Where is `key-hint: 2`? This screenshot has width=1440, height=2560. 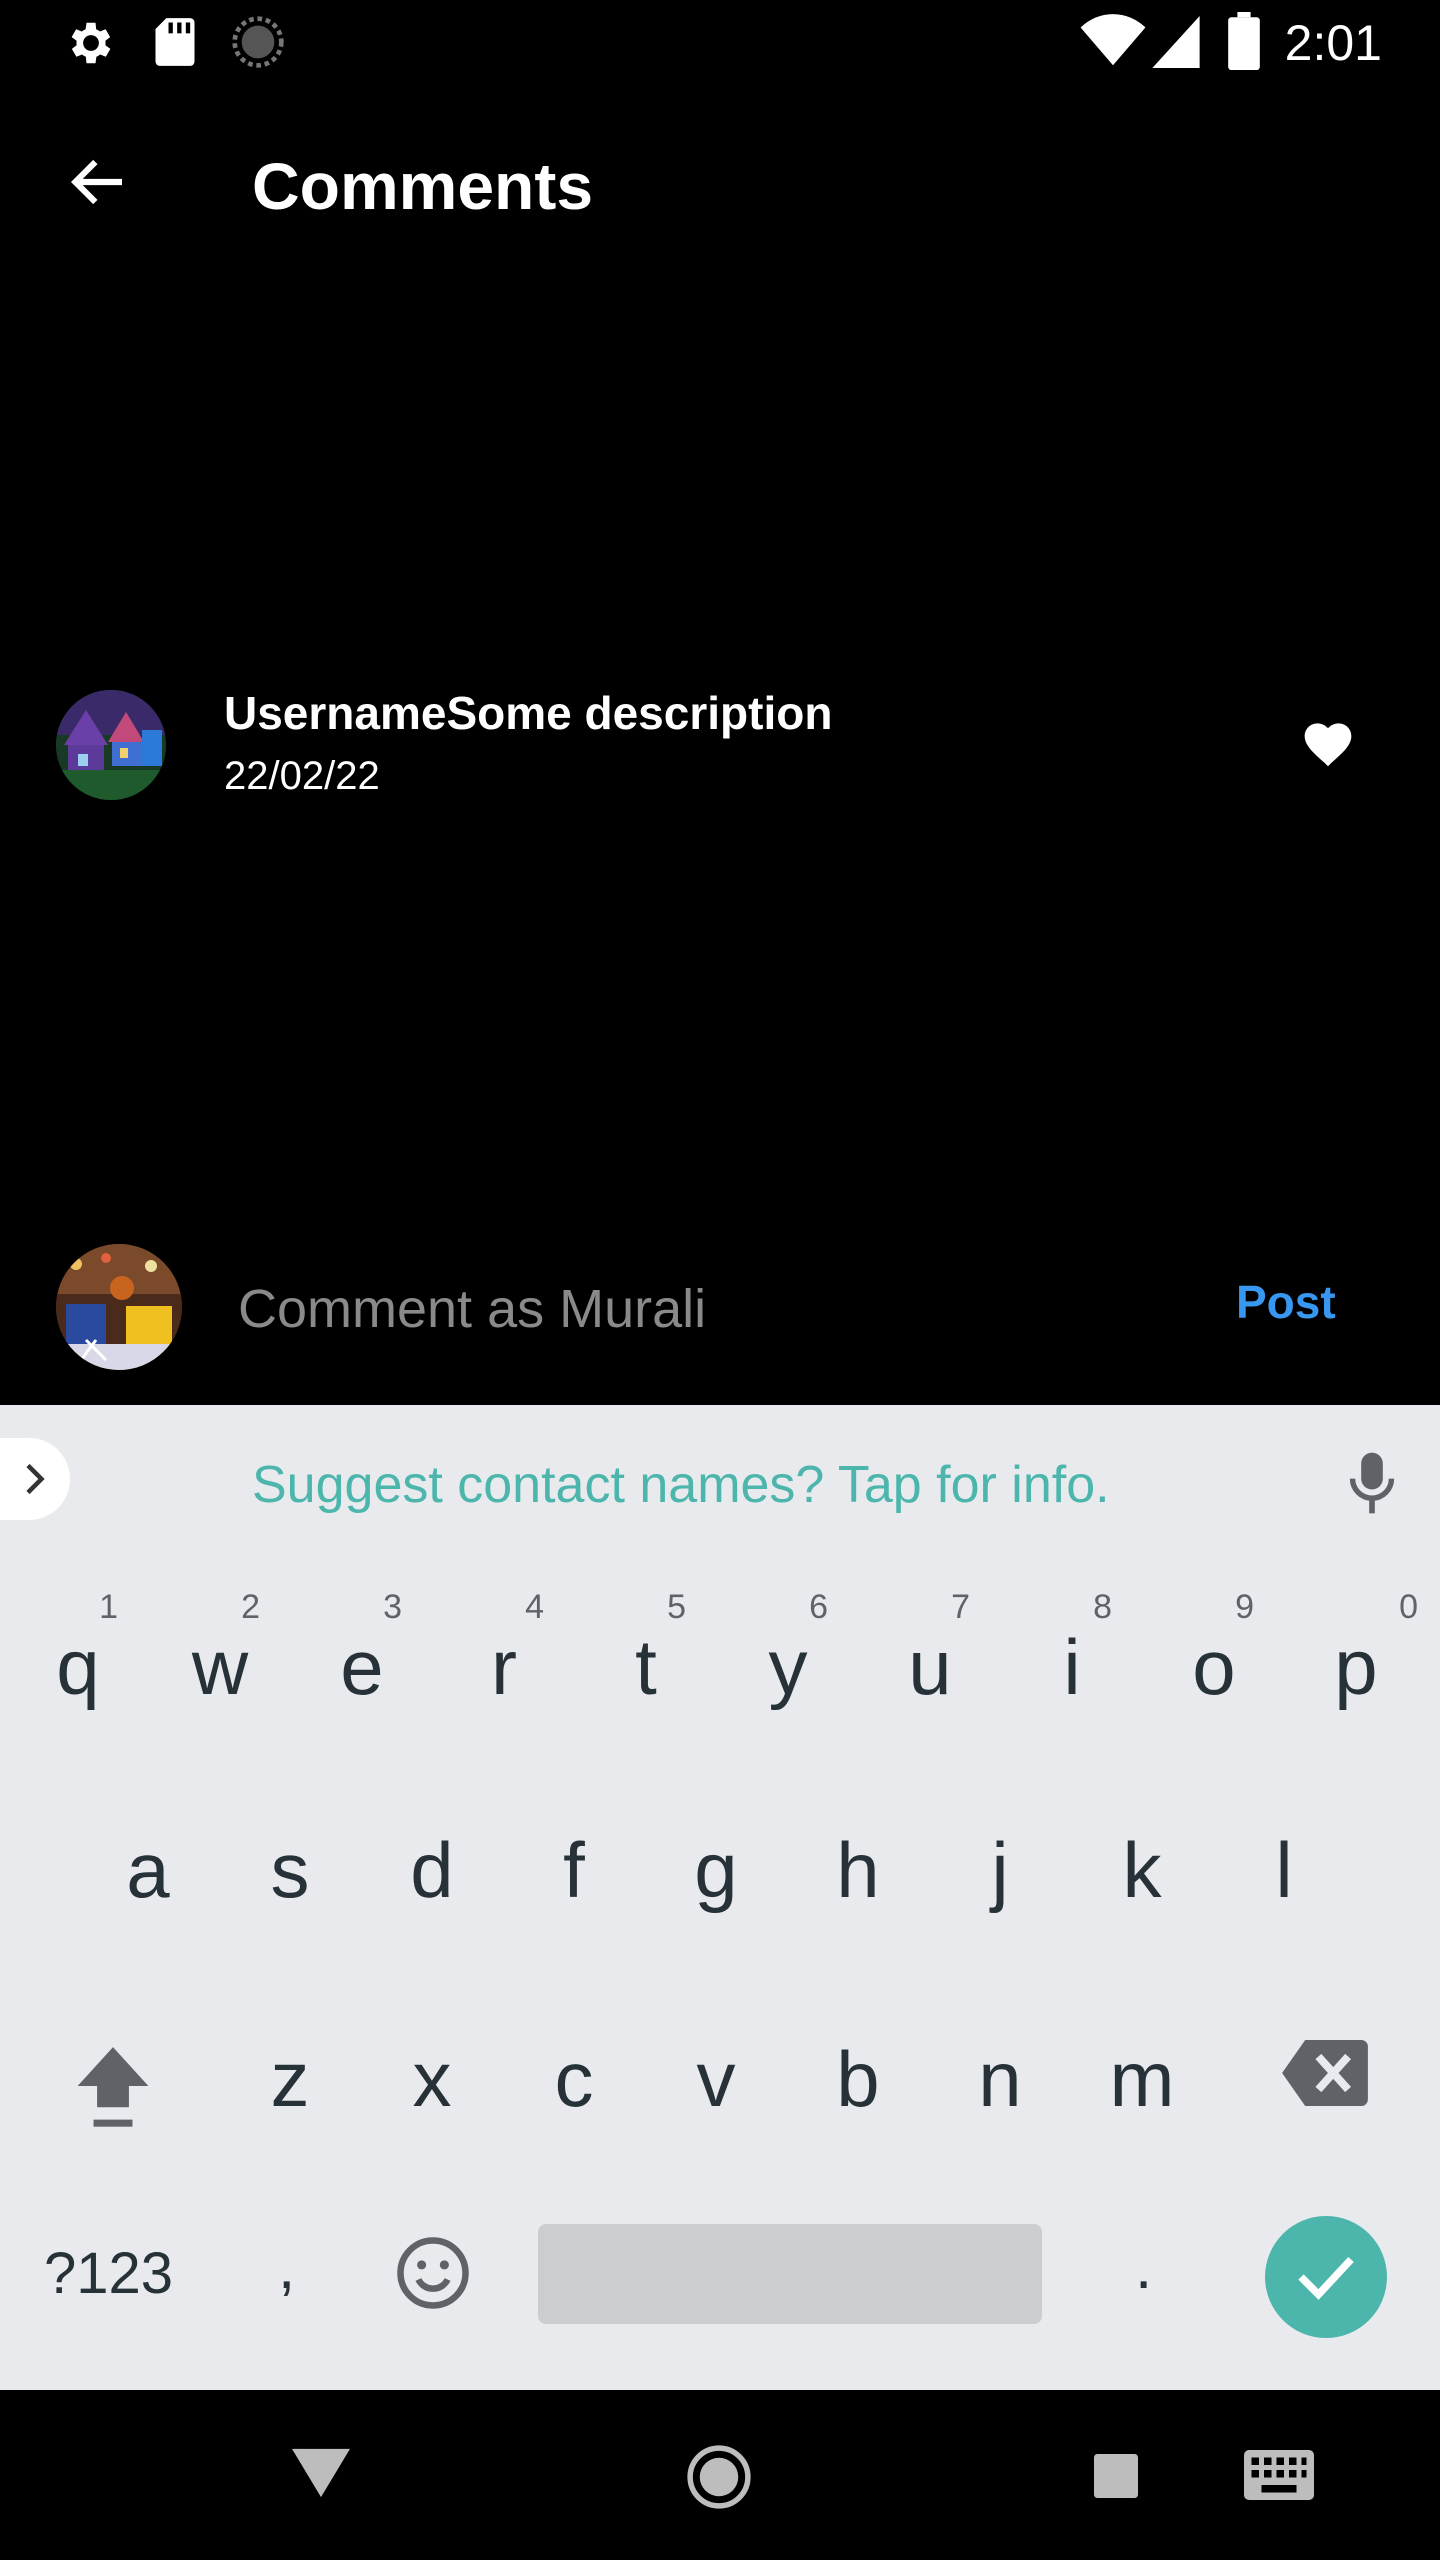
key-hint: 2 is located at coordinates (250, 1607).